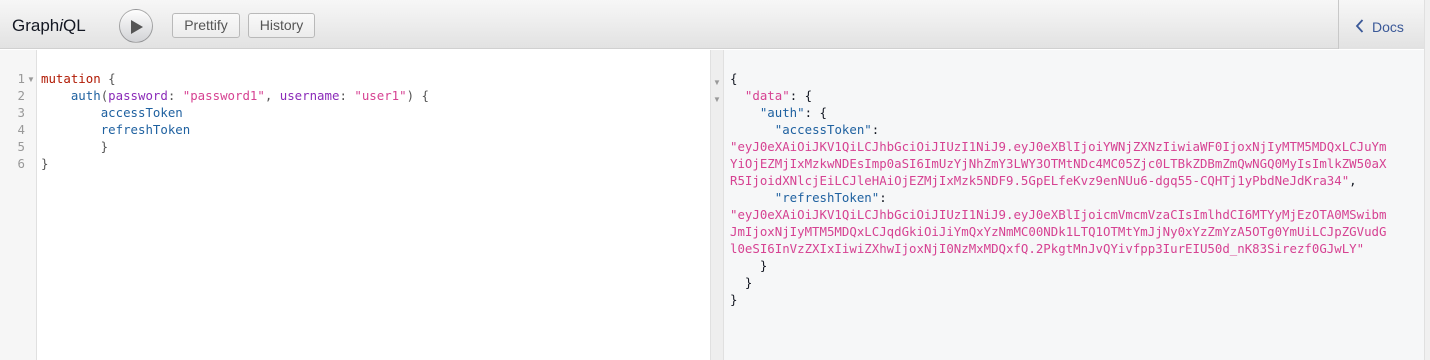 This screenshot has width=1430, height=360. I want to click on line-number: 5, so click(21, 146).